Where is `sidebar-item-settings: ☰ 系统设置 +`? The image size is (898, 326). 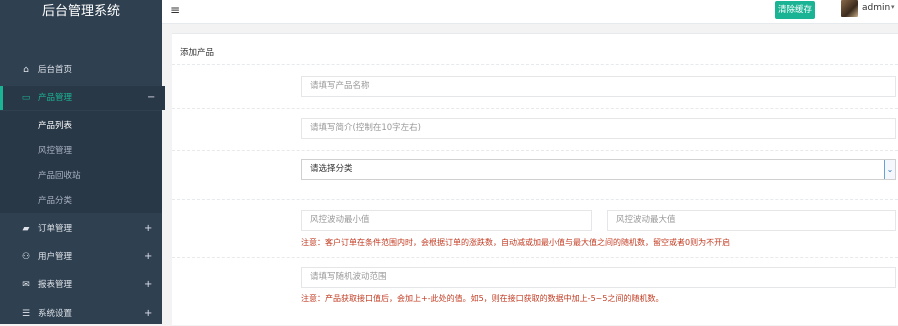
sidebar-item-settings: ☰ 系统设置 + is located at coordinates (81, 314).